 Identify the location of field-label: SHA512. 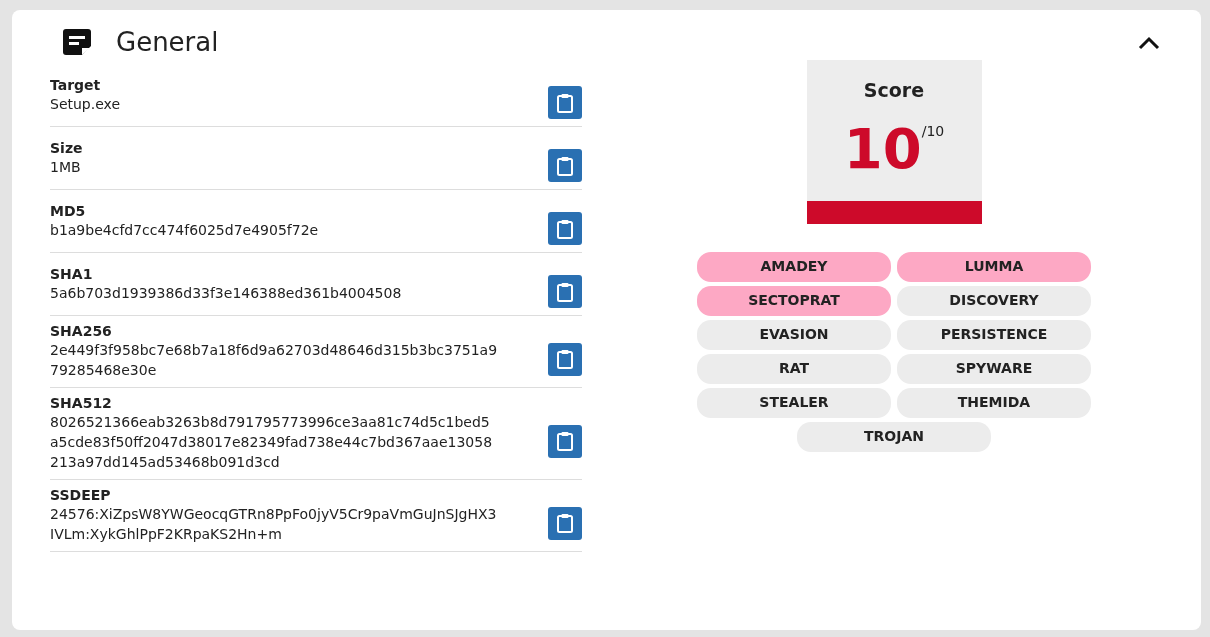
(81, 403).